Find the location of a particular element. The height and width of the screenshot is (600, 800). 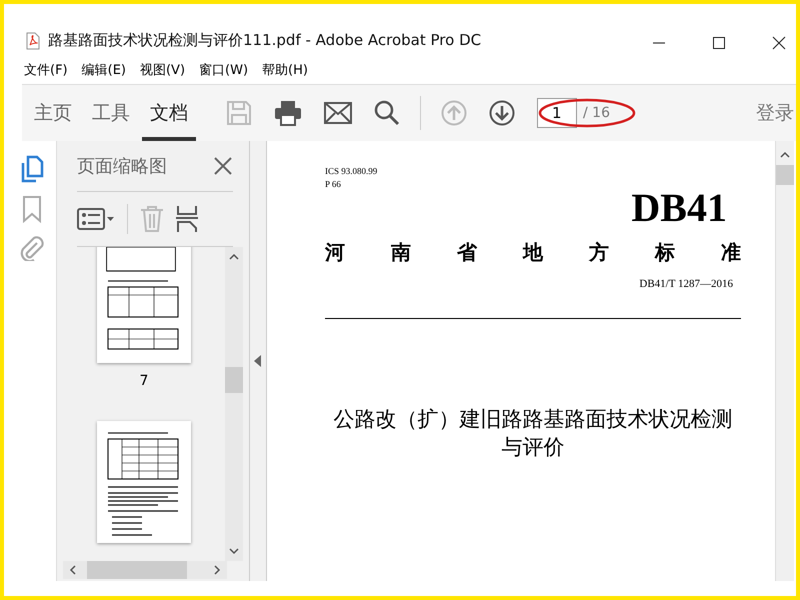

panel-title: 页面缩略图 is located at coordinates (122, 166).